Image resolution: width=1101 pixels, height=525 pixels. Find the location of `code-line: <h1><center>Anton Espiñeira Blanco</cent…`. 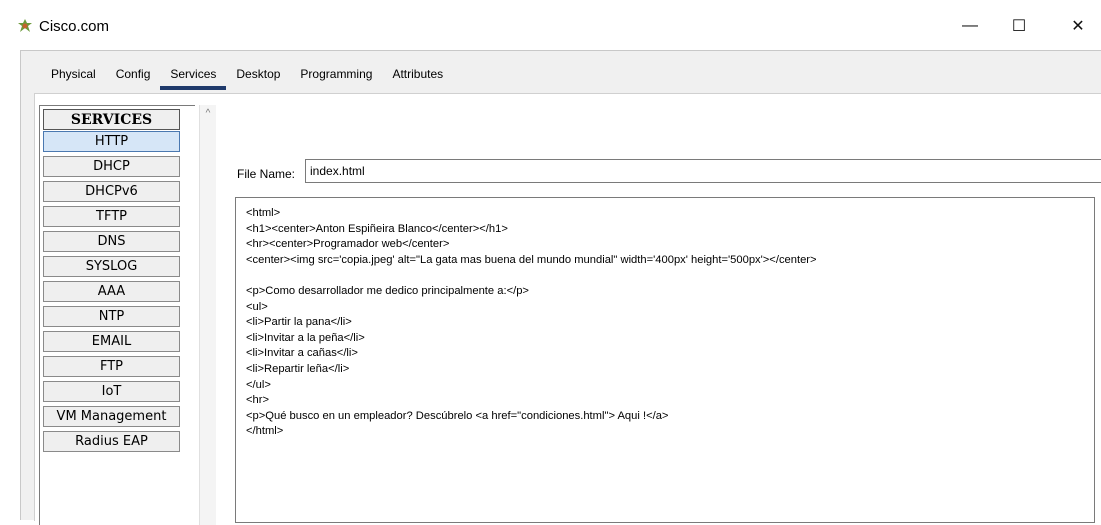

code-line: <h1><center>Anton Espiñeira Blanco</cent… is located at coordinates (377, 228).